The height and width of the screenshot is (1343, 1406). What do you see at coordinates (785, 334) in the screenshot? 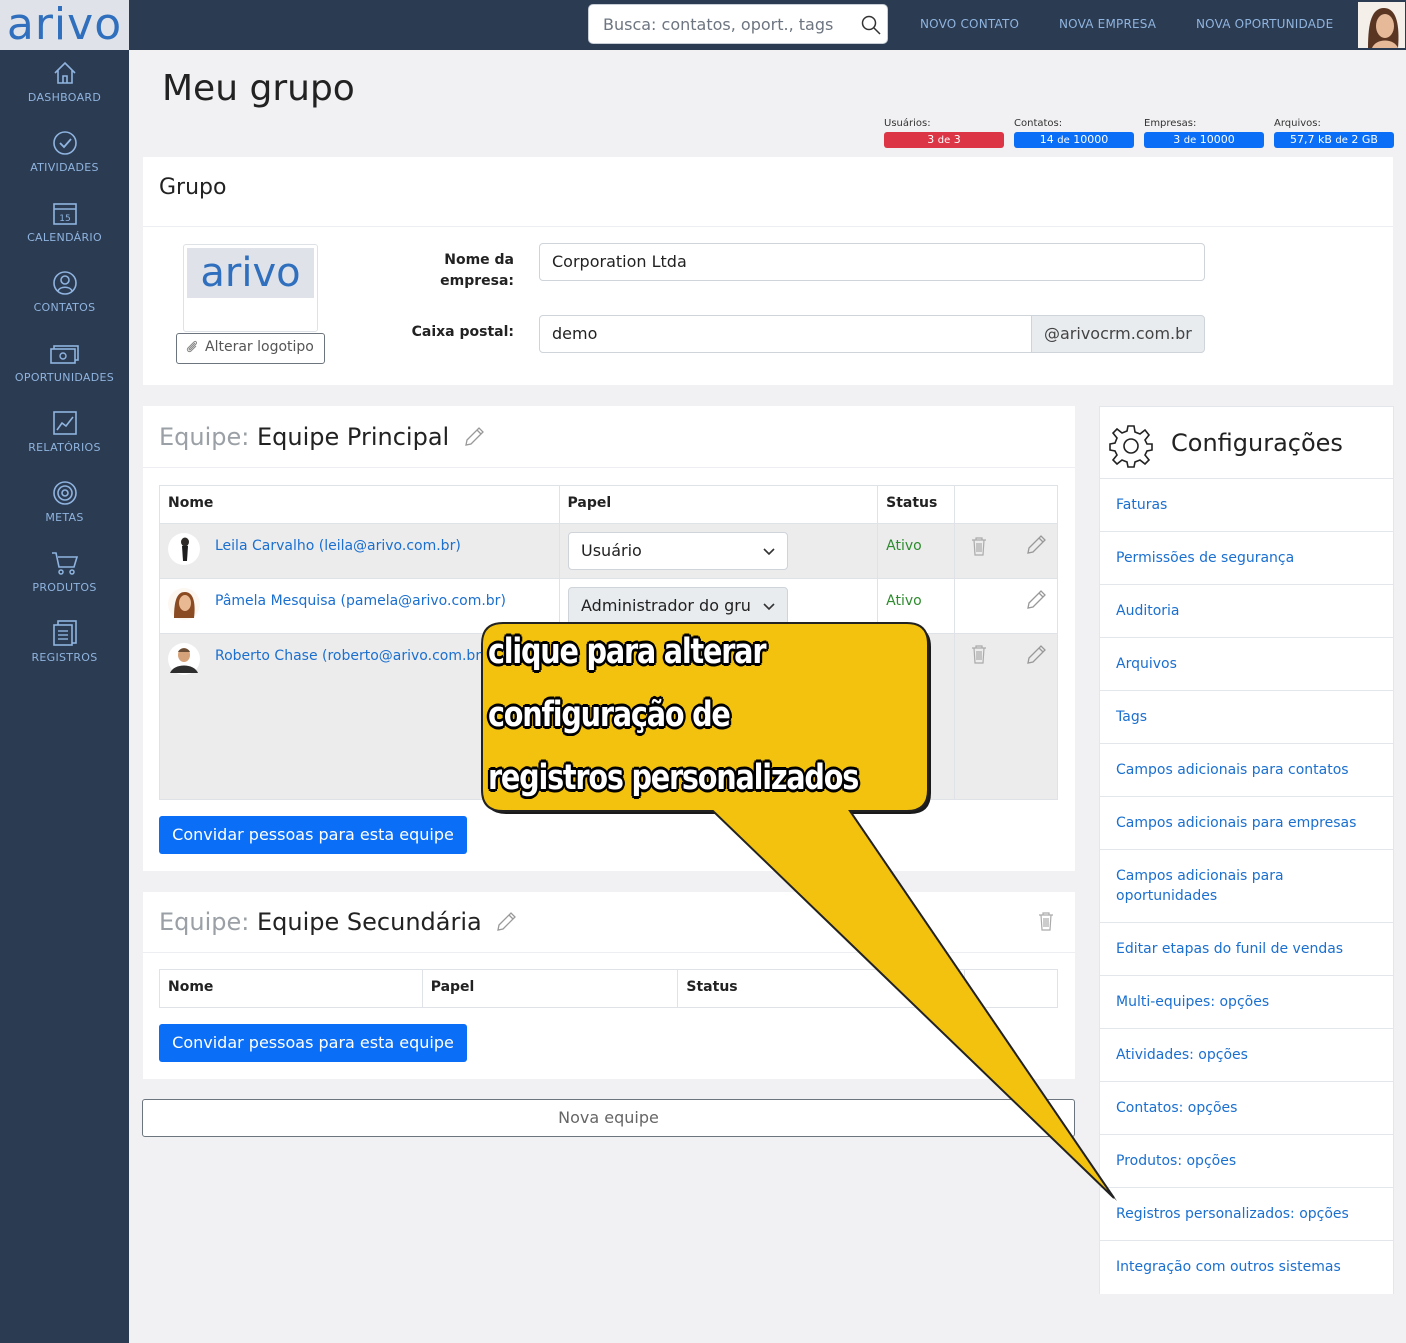
I see `mailbox-field: demo` at bounding box center [785, 334].